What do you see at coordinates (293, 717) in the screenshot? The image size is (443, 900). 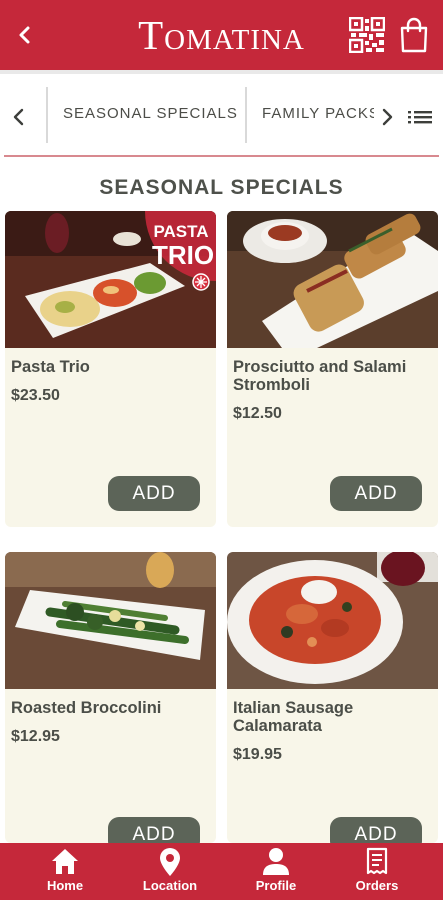 I see `item-name: Italian Sausage Calamarata` at bounding box center [293, 717].